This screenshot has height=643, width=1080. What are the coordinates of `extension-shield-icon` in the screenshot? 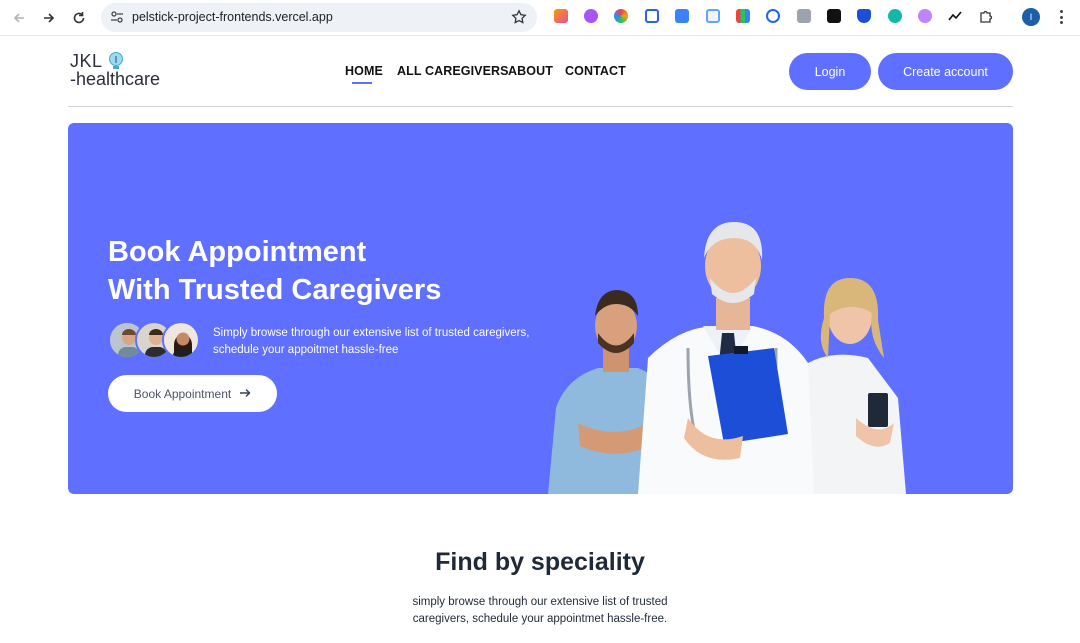 It's located at (864, 16).